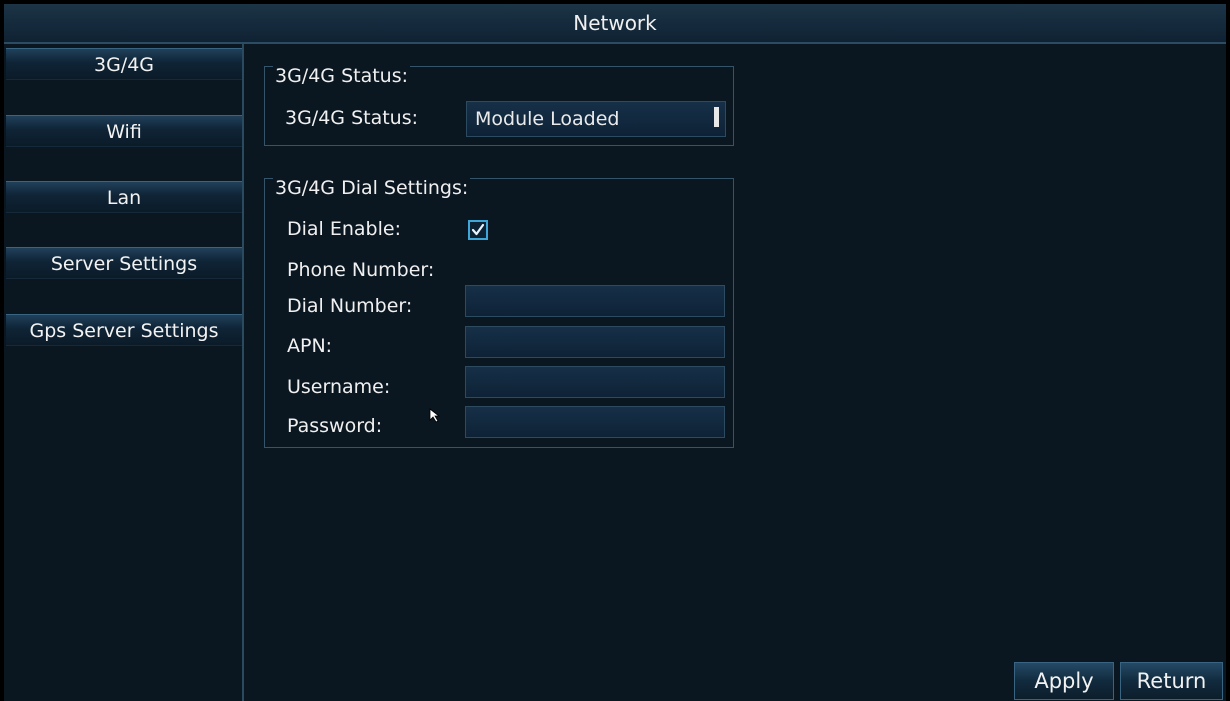 The height and width of the screenshot is (701, 1230). Describe the element at coordinates (350, 306) in the screenshot. I see `dial-number-label: Dial Number:` at that location.